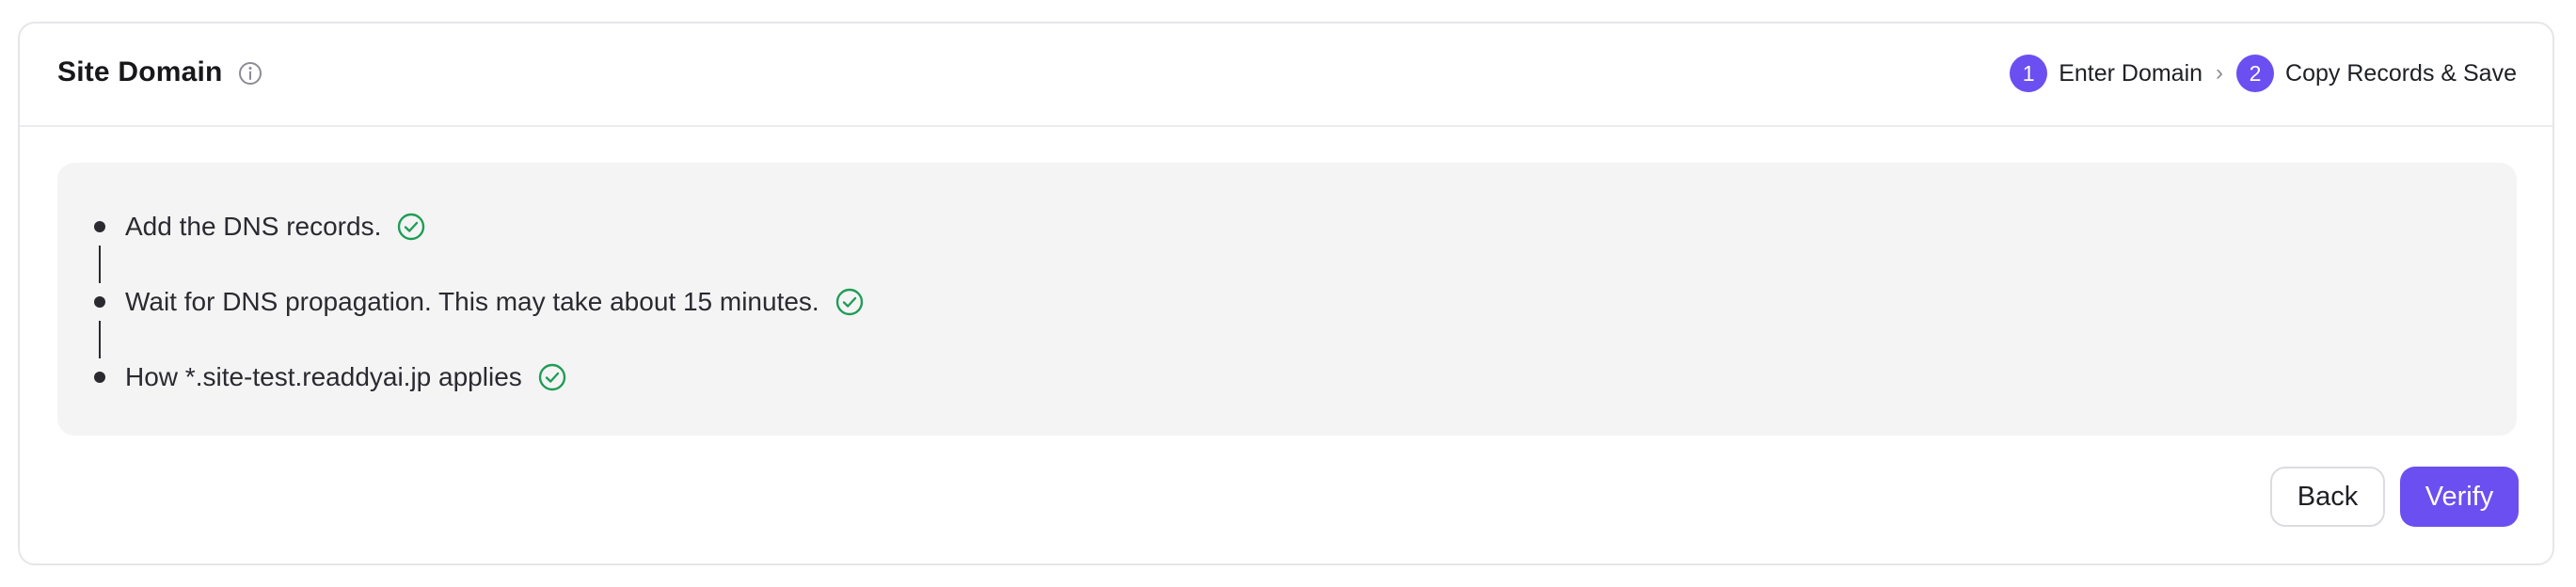 This screenshot has height=587, width=2576. I want to click on step-indicator: 1 Enter Domain › 2 Copy Records & Save, so click(2263, 73).